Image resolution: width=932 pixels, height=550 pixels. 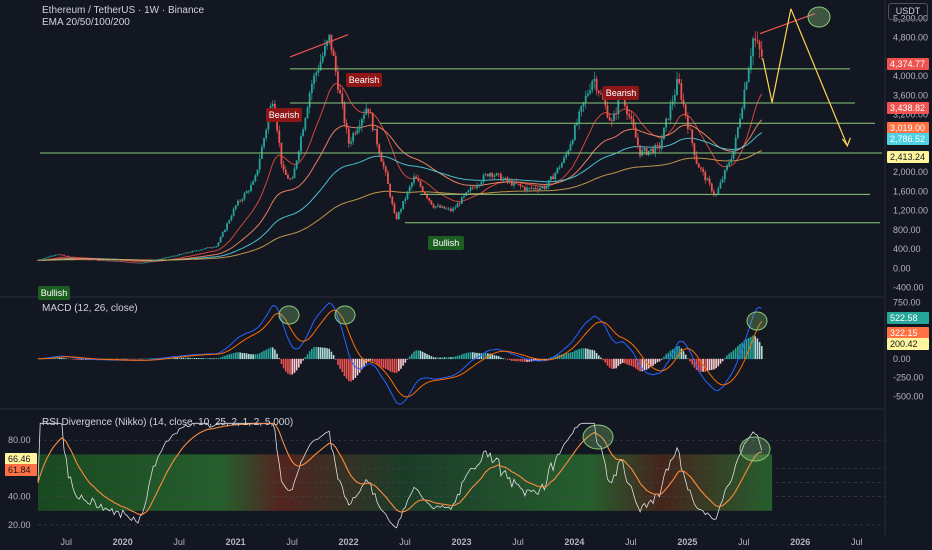 What do you see at coordinates (292, 542) in the screenshot?
I see `time-label: Jul` at bounding box center [292, 542].